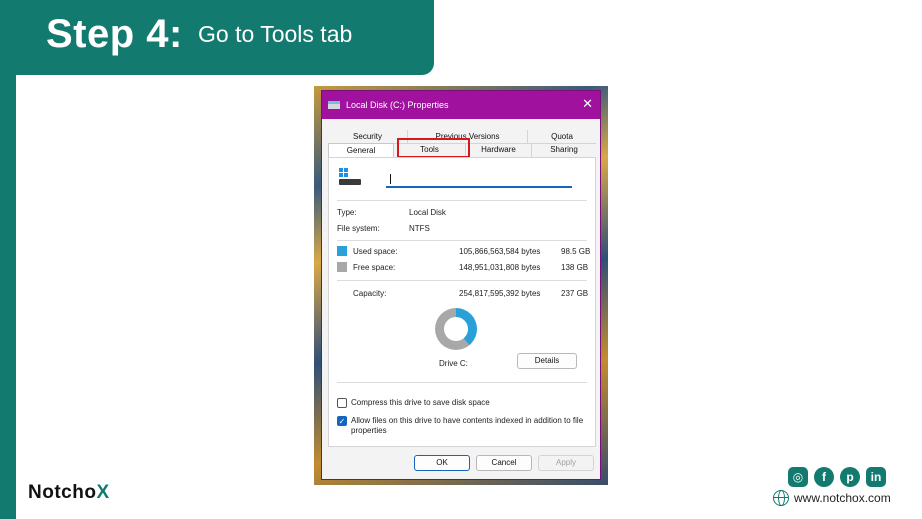 The image size is (922, 519). Describe the element at coordinates (500, 251) in the screenshot. I see `used-space-bytes: 105,866,563,584 bytes` at that location.